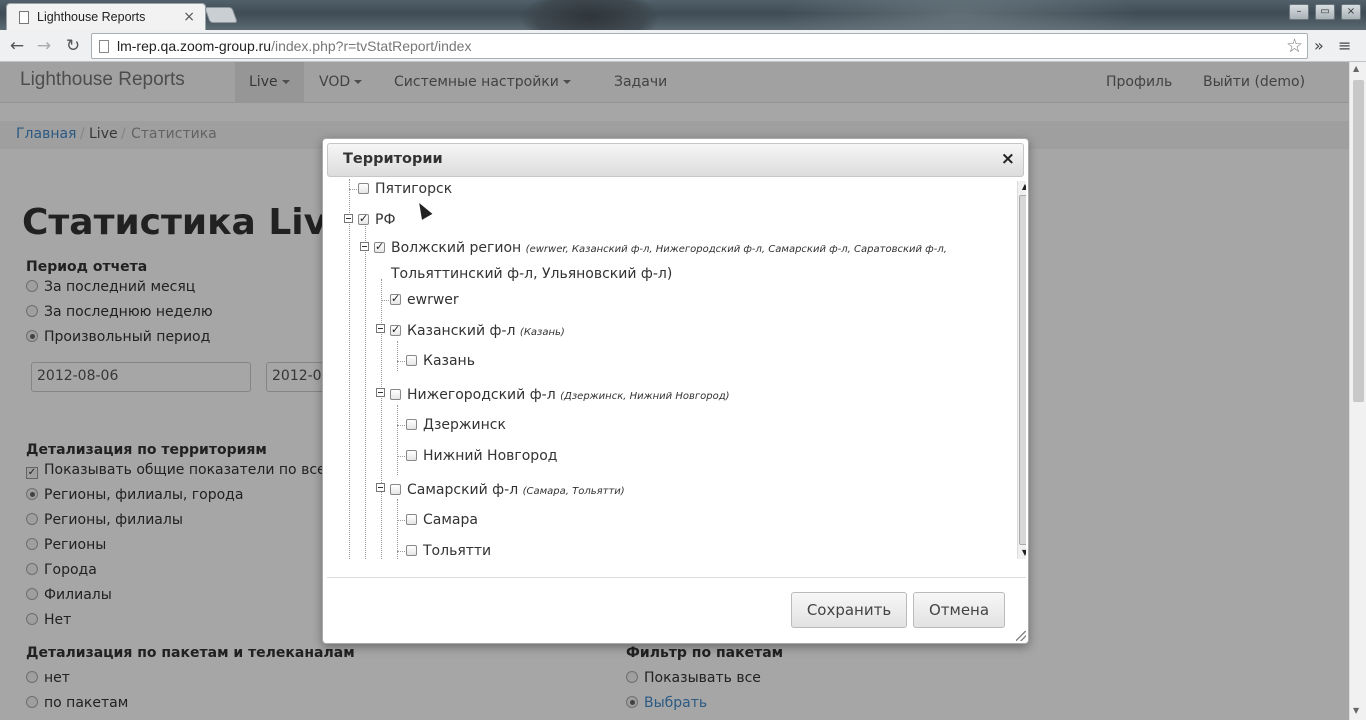 The width and height of the screenshot is (1366, 720). What do you see at coordinates (542, 332) in the screenshot?
I see `tree-item-note: (Казань)` at bounding box center [542, 332].